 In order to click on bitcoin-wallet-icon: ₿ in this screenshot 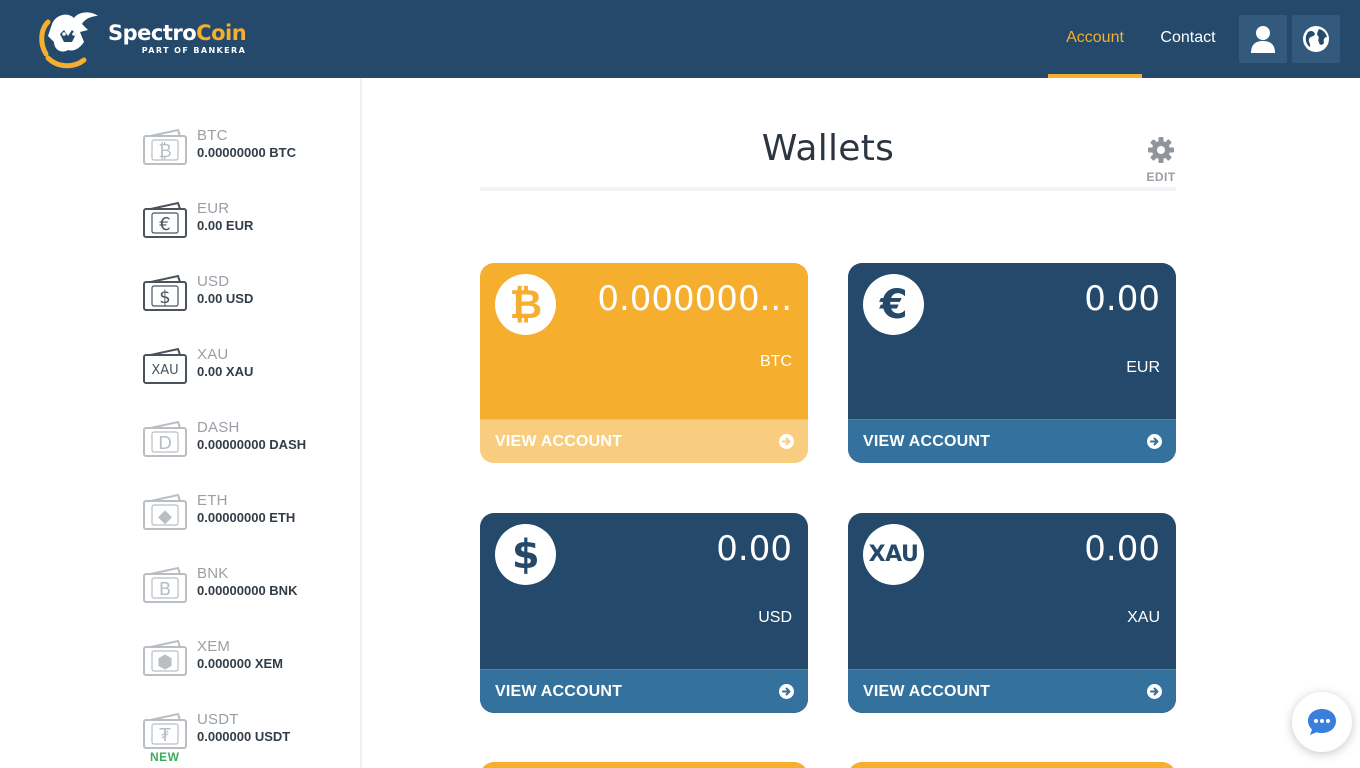, I will do `click(165, 146)`.